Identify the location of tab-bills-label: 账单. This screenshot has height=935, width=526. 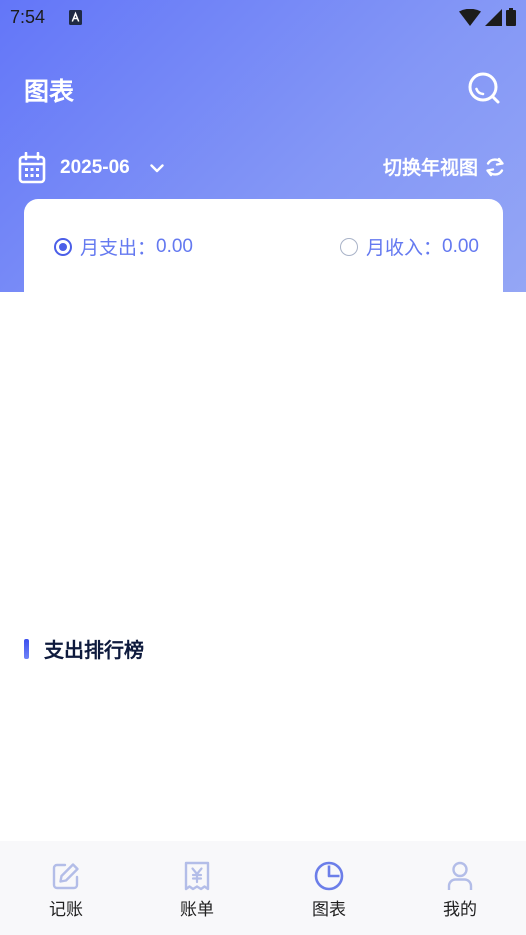
(197, 910).